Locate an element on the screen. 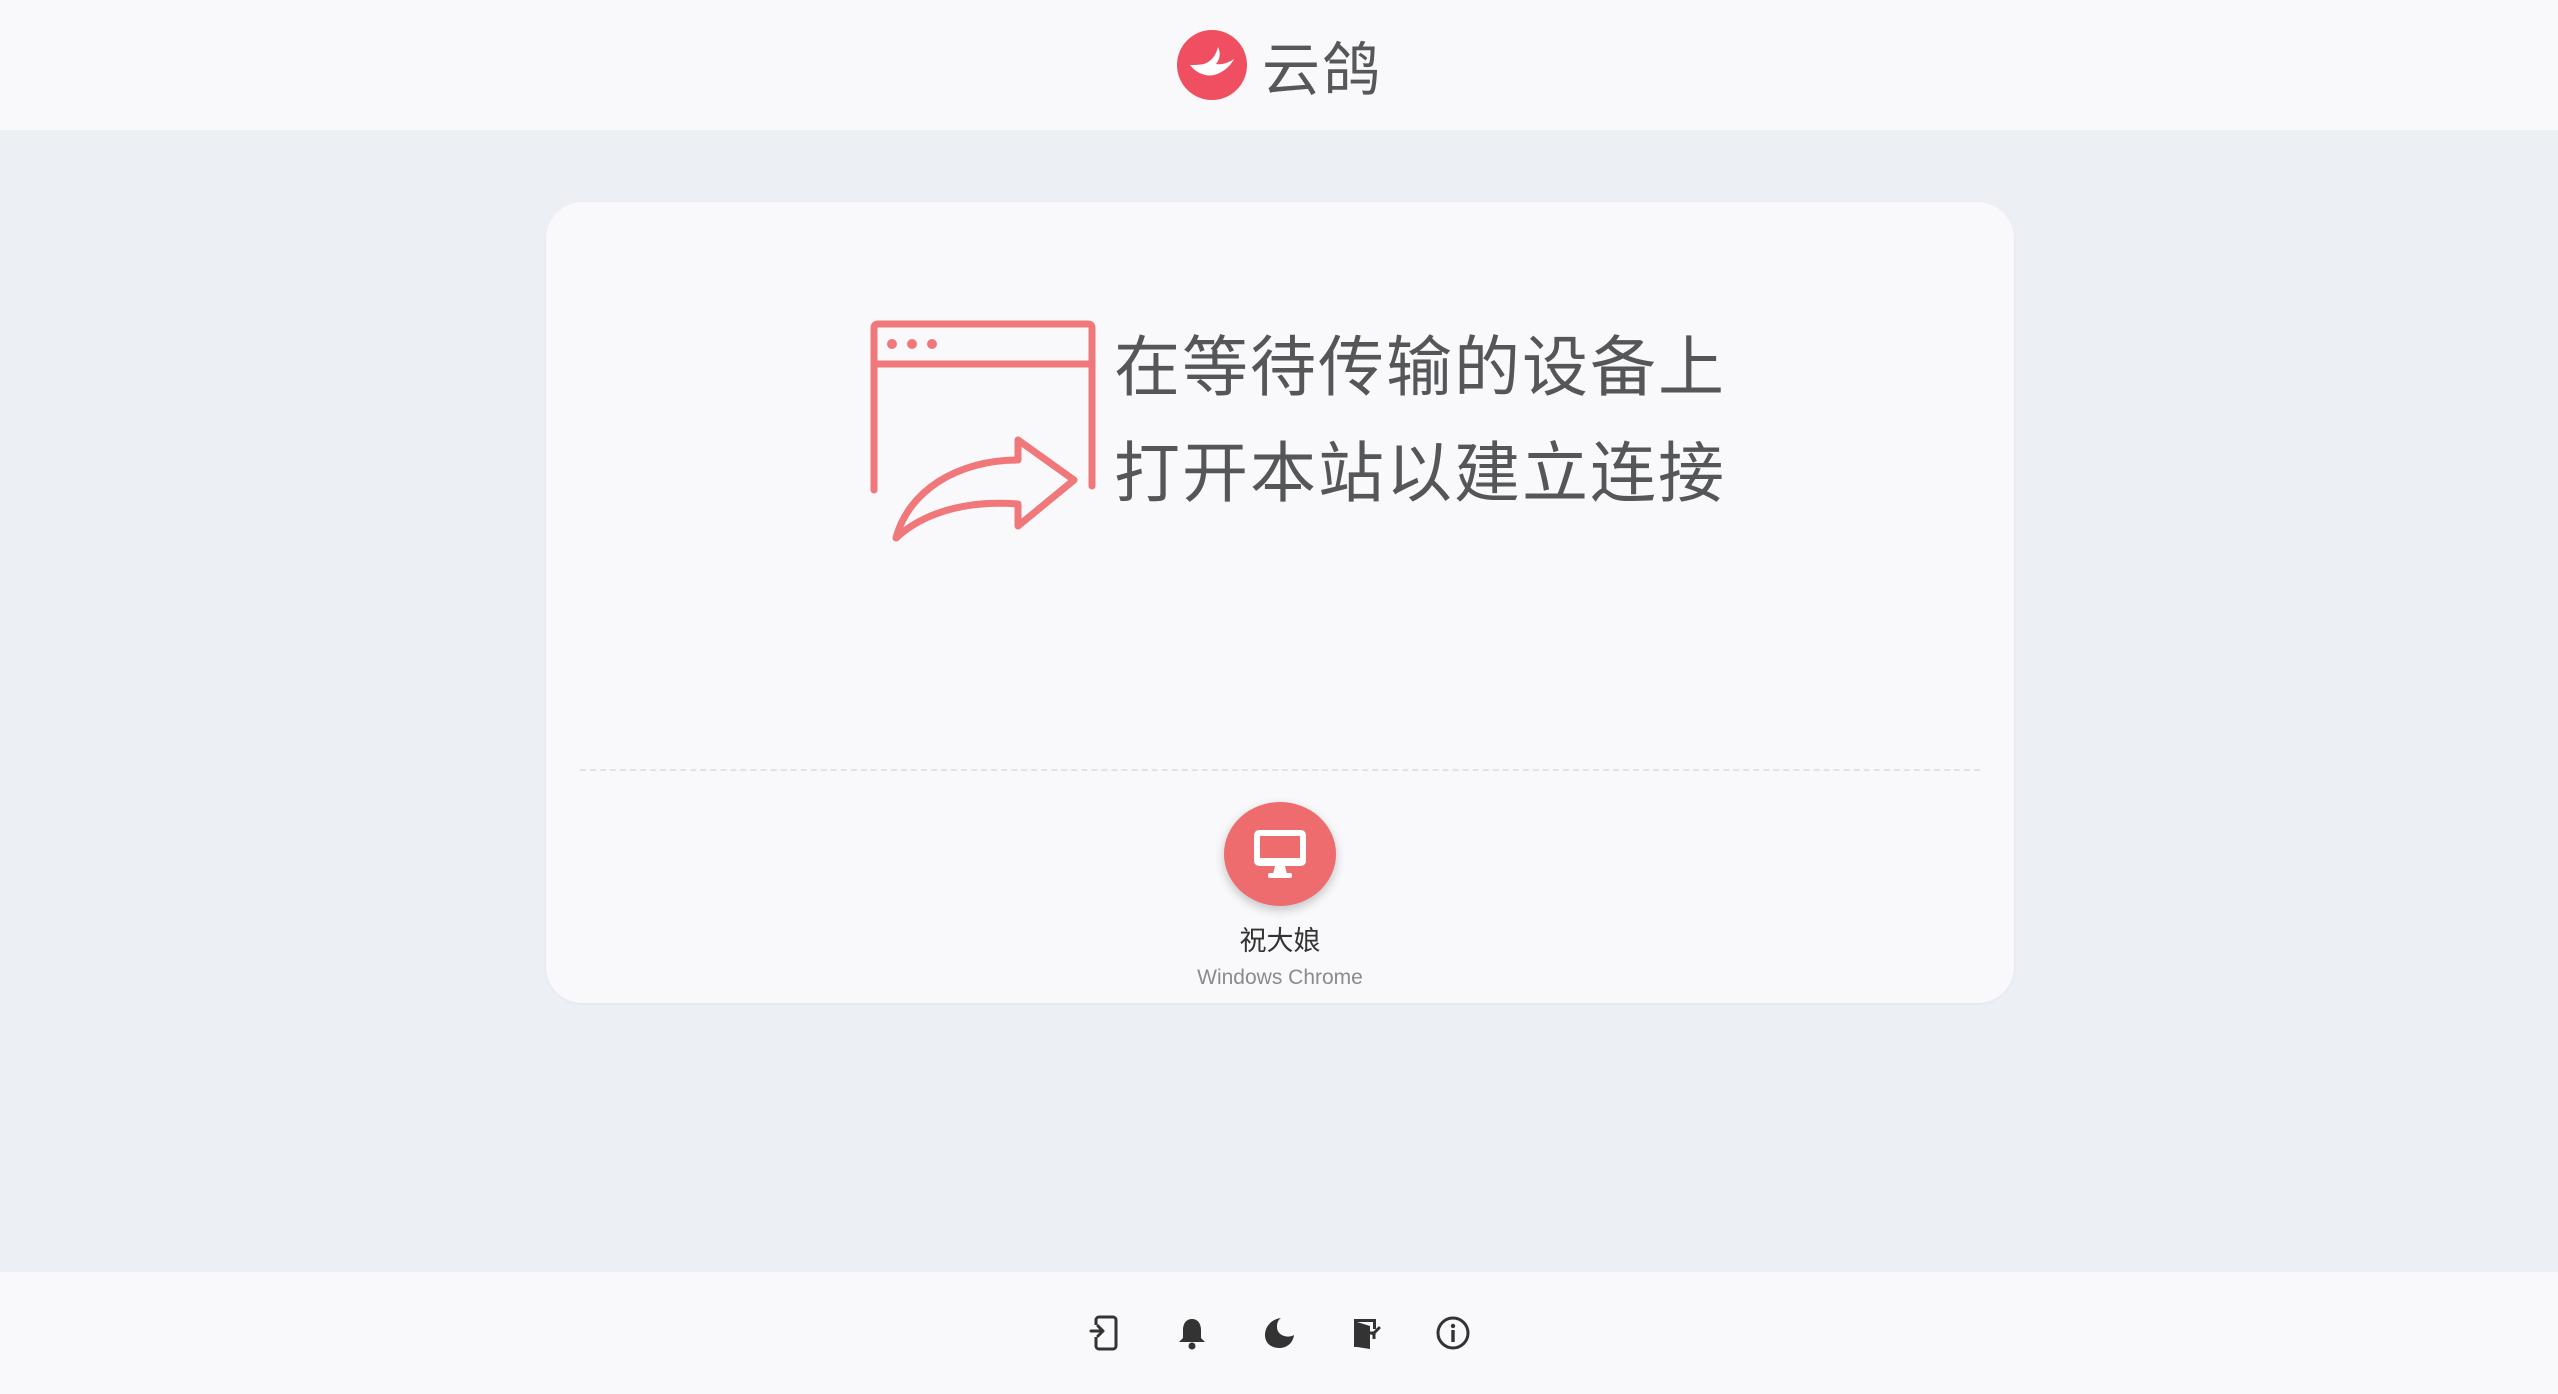 The image size is (2558, 1394). brand: 云鸽 is located at coordinates (1279, 65).